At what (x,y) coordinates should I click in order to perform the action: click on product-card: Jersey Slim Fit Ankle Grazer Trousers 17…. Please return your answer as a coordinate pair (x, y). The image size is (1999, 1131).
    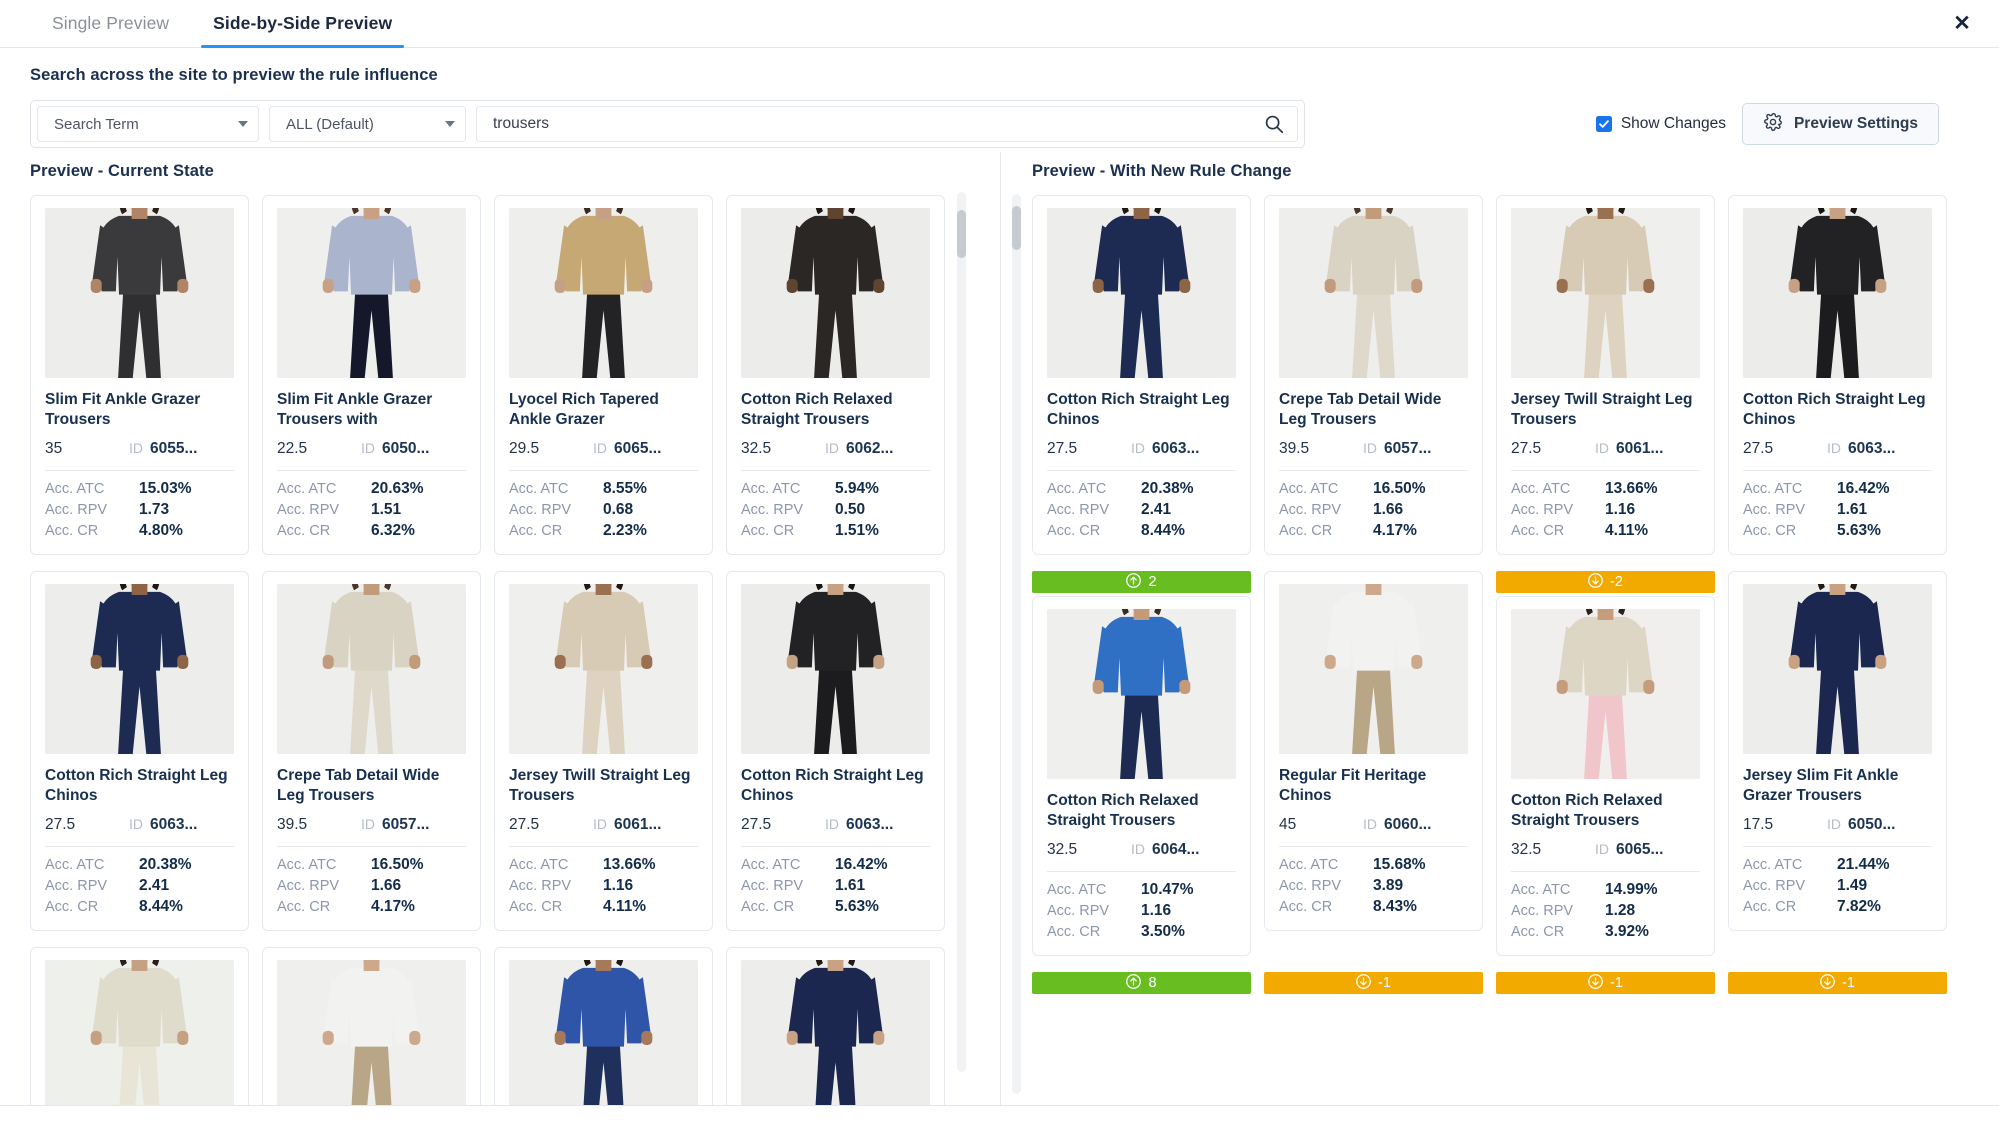
    Looking at the image, I should click on (1837, 751).